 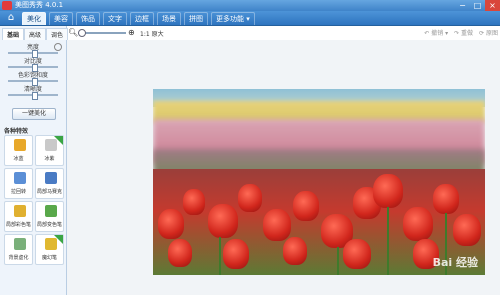 What do you see at coordinates (488, 32) in the screenshot?
I see `original-image-button: ⟳ 原图` at bounding box center [488, 32].